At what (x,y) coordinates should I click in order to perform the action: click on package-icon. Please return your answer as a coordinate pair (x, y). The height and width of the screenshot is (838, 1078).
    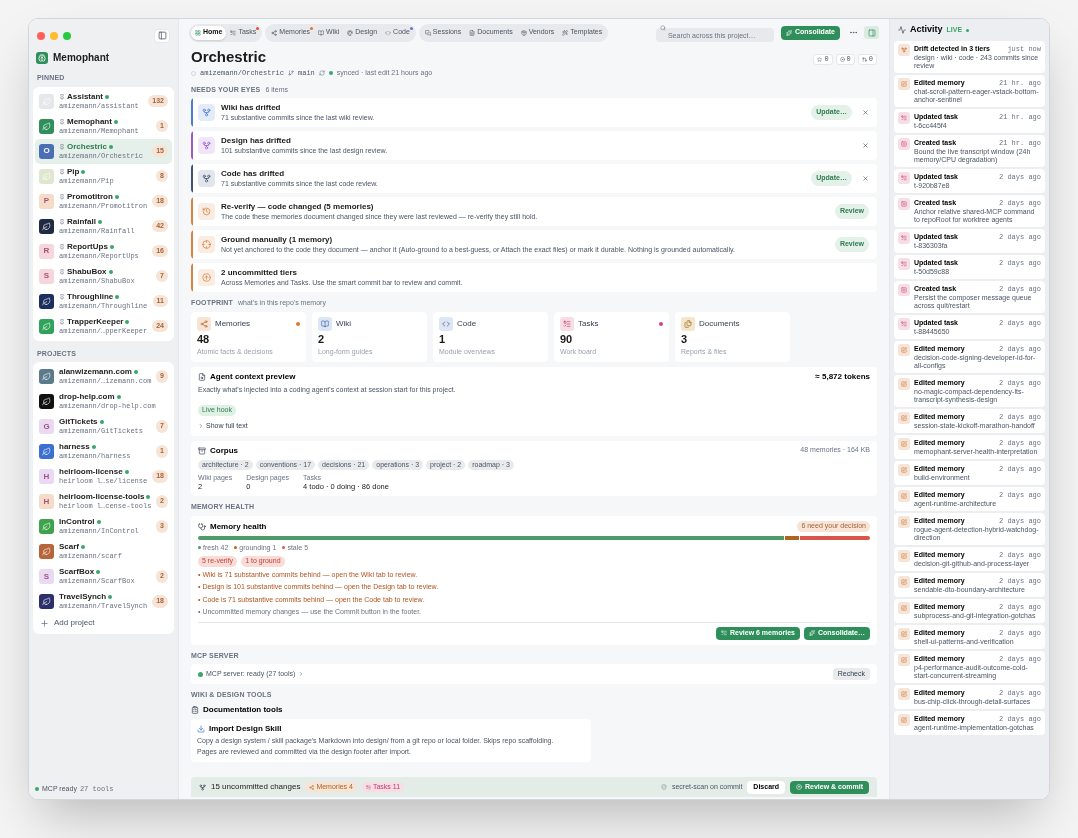
    Looking at the image, I should click on (523, 32).